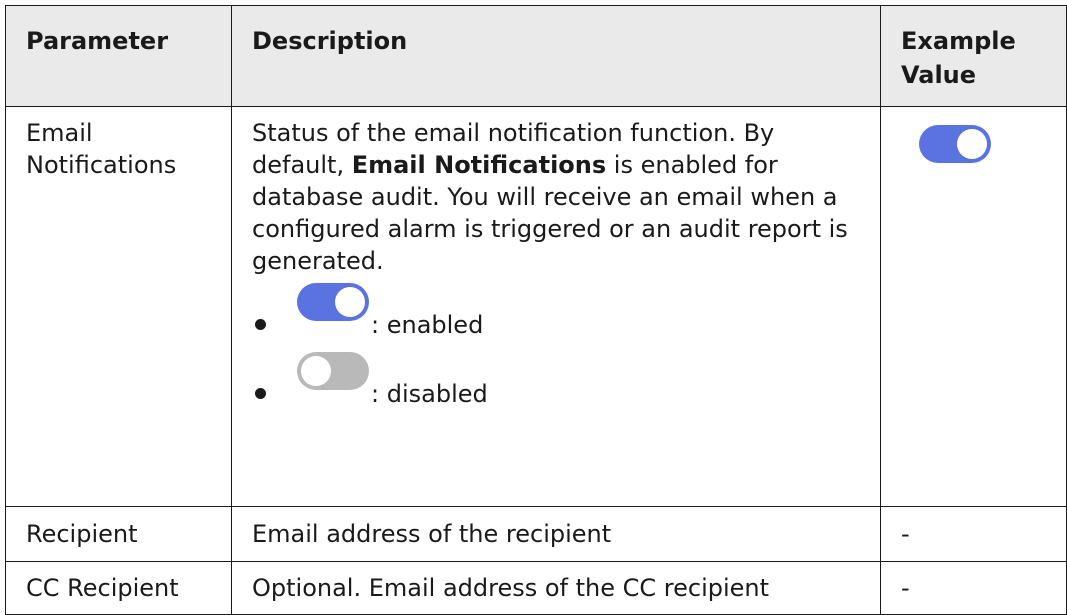  I want to click on description-cell: Email address of the recipient, so click(556, 534).